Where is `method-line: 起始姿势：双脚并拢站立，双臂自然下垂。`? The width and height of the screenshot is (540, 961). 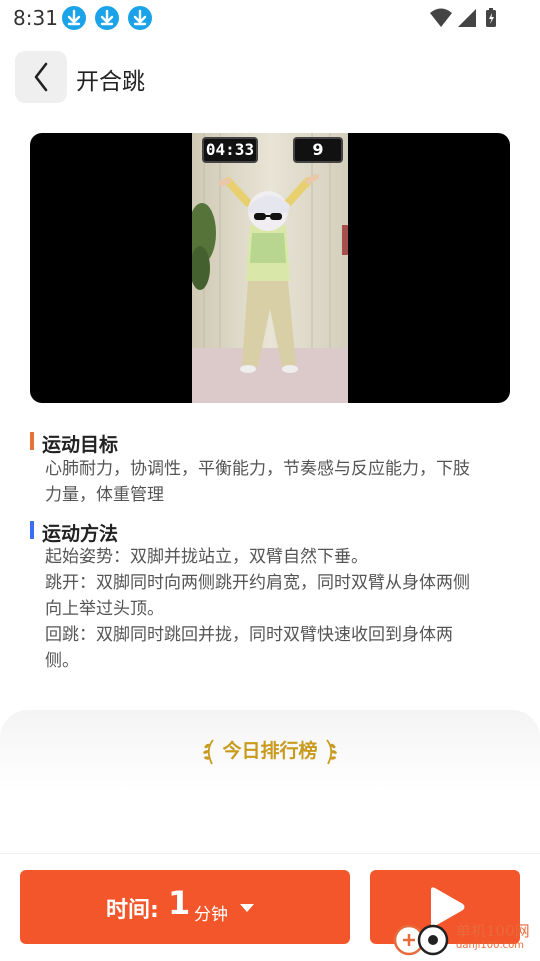
method-line: 起始姿势：双脚并拢站立，双臂自然下垂。 is located at coordinates (206, 557).